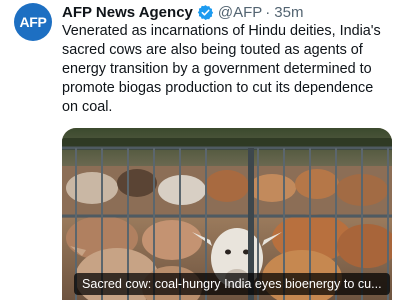  Describe the element at coordinates (288, 12) in the screenshot. I see `tweet-timestamp: 35m` at that location.